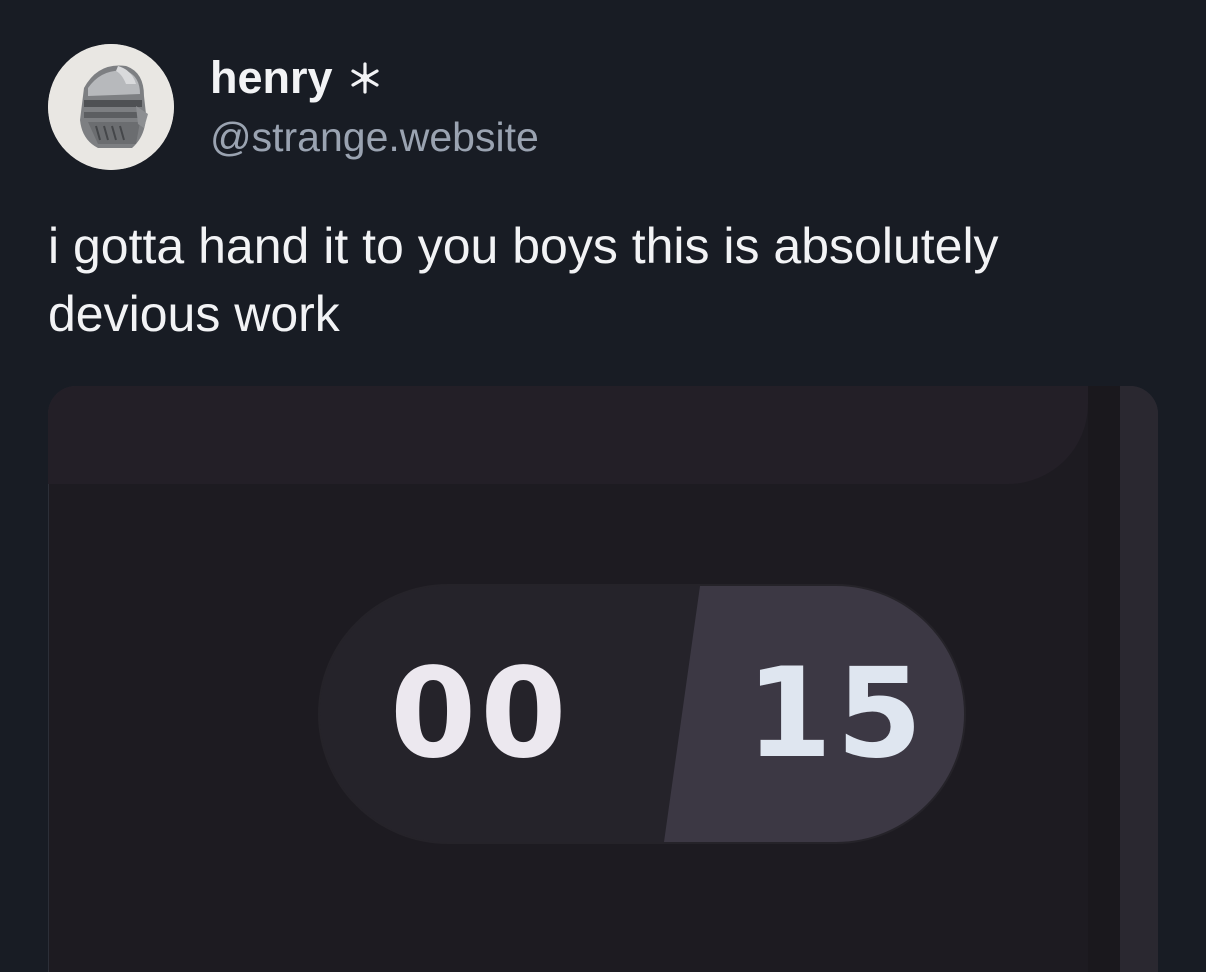 This screenshot has width=1206, height=972. I want to click on timer-left-value: 00, so click(480, 714).